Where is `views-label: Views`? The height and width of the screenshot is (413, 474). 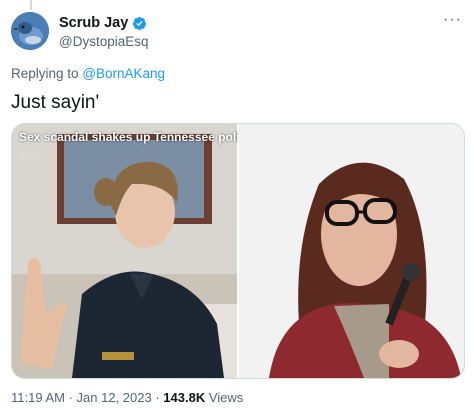 views-label: Views is located at coordinates (224, 397).